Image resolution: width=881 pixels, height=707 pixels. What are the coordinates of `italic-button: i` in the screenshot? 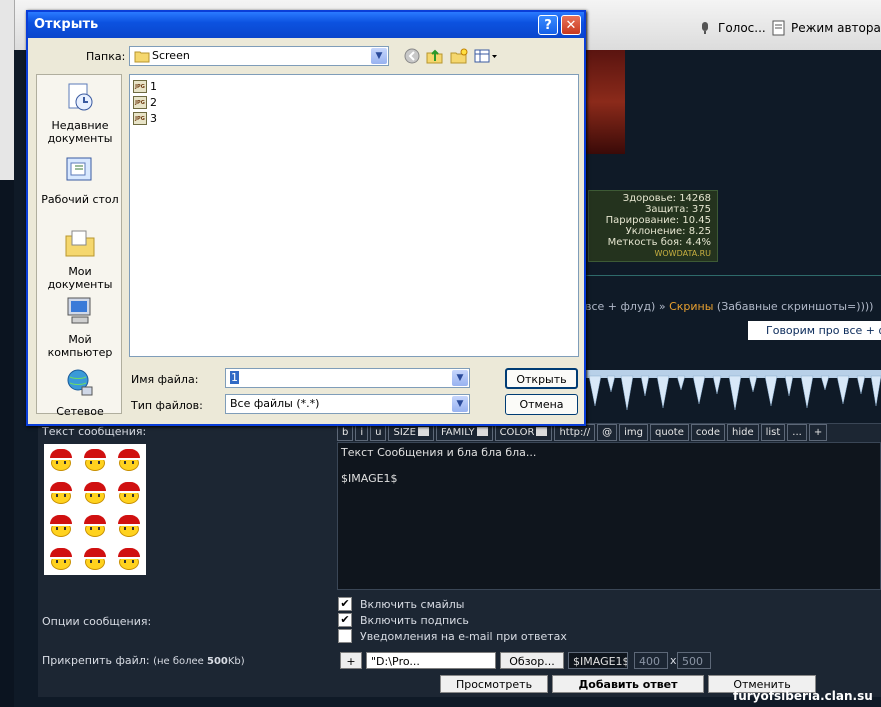 It's located at (362, 432).